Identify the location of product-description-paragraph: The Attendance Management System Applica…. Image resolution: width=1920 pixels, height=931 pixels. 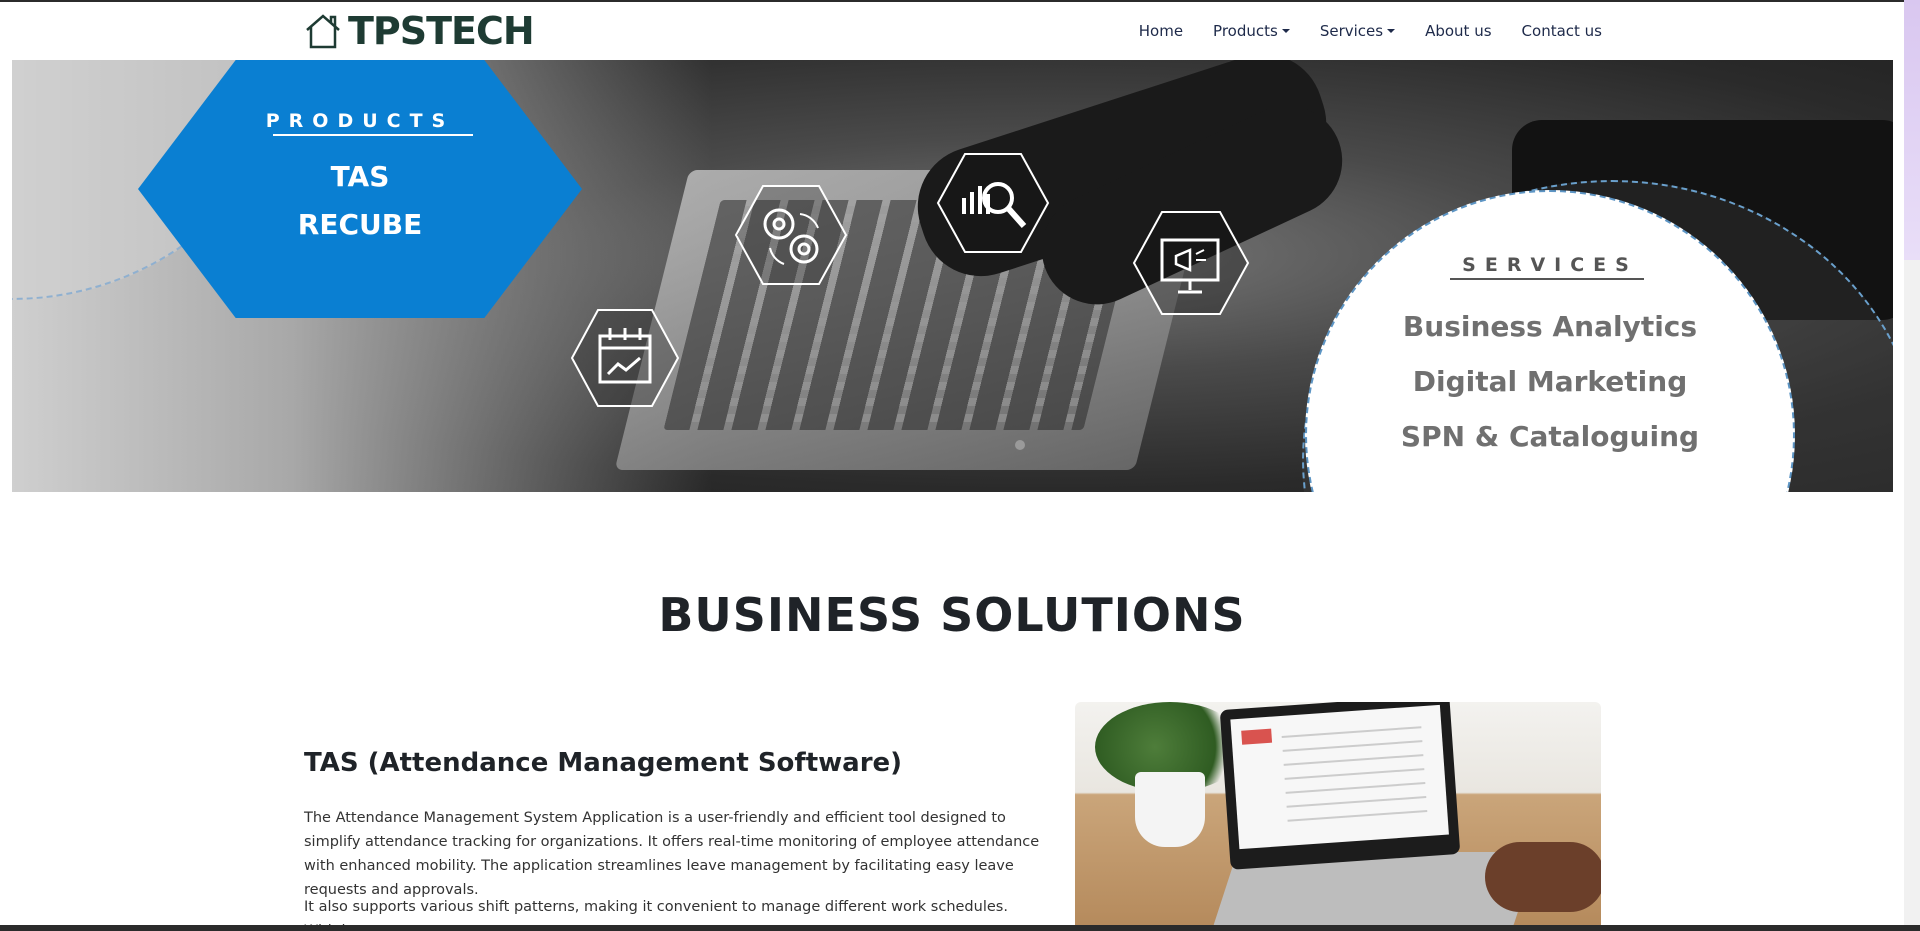
(672, 854).